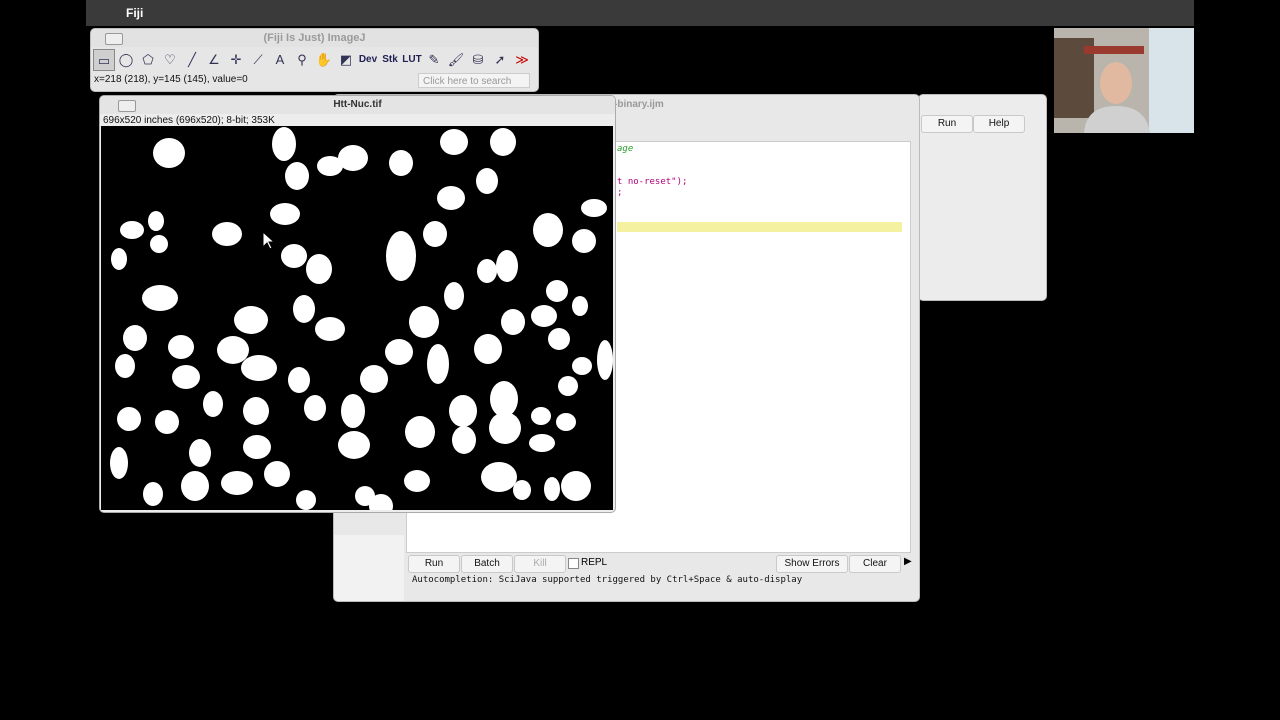  I want to click on help-button: Help, so click(999, 124).